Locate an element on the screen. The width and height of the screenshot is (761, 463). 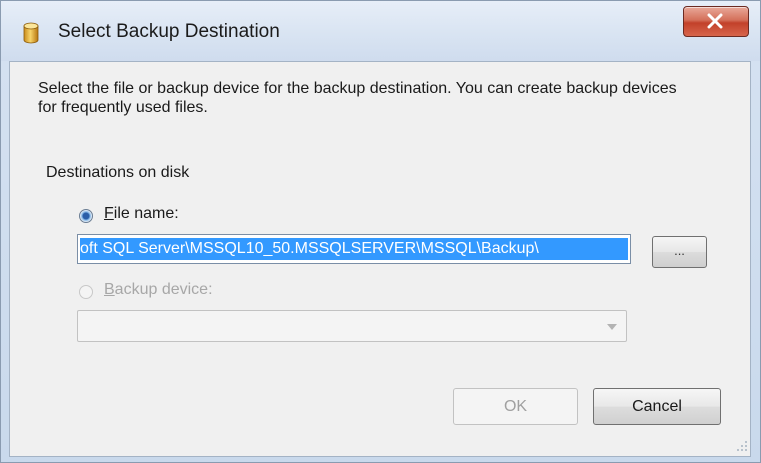
close-button is located at coordinates (716, 21).